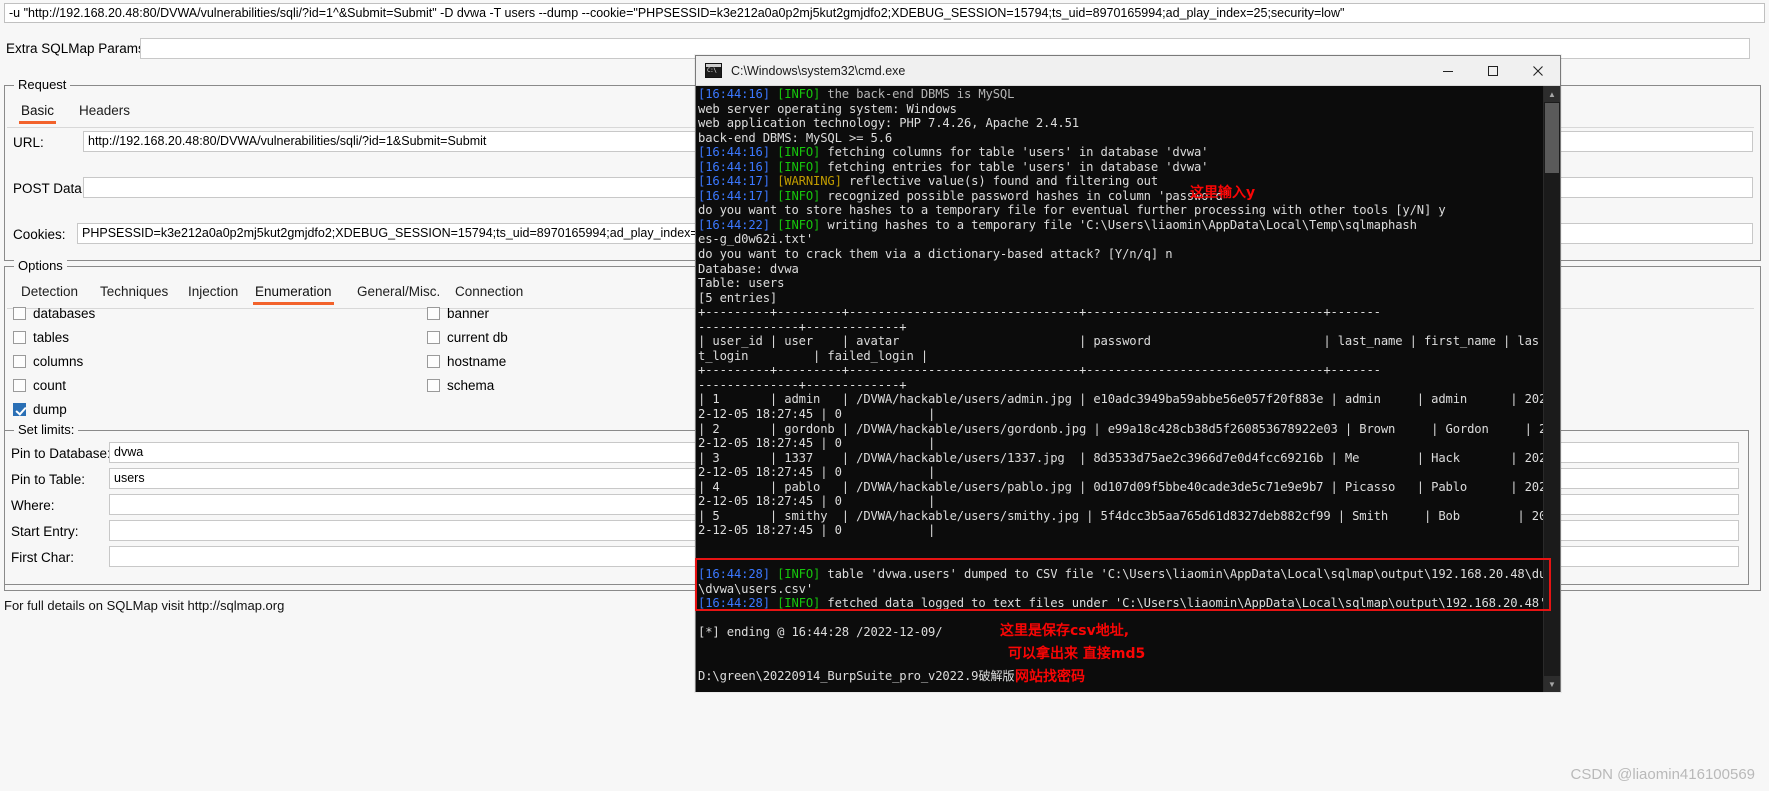 This screenshot has height=791, width=1769. I want to click on cmd-scrollbar: ▲ ▼, so click(1551, 389).